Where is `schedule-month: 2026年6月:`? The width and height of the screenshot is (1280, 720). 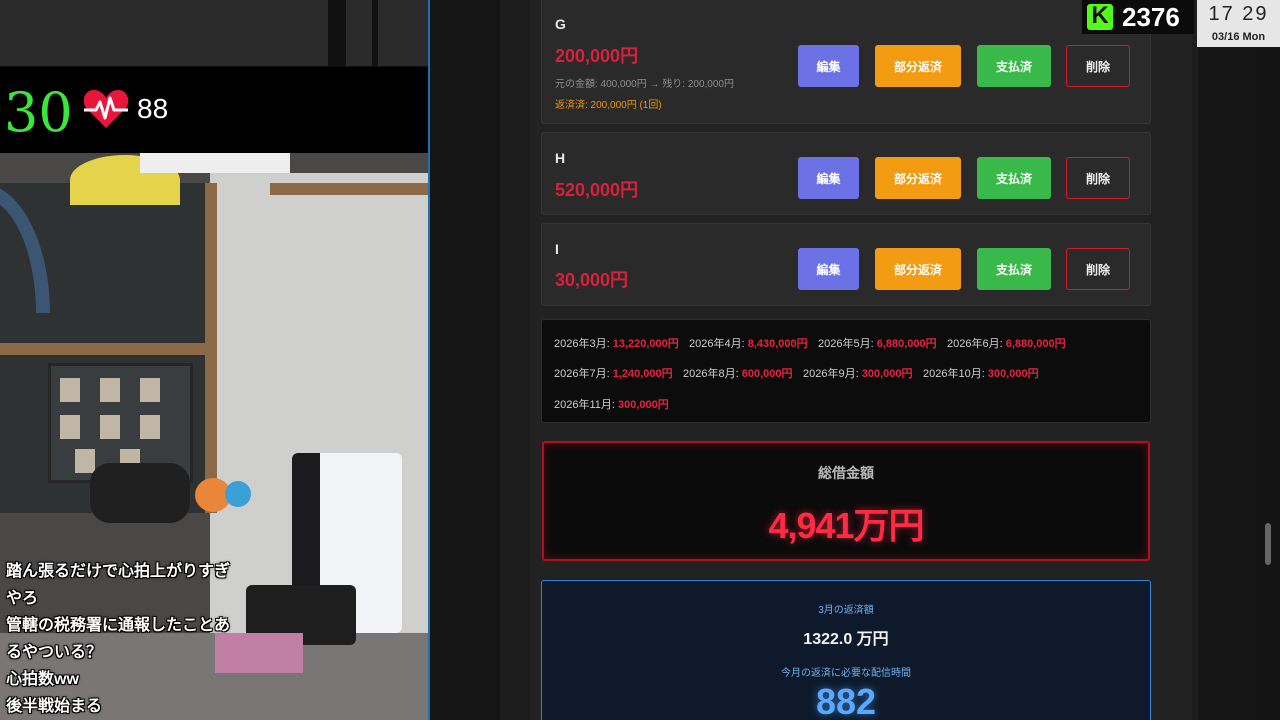
schedule-month: 2026年6月: is located at coordinates (975, 344).